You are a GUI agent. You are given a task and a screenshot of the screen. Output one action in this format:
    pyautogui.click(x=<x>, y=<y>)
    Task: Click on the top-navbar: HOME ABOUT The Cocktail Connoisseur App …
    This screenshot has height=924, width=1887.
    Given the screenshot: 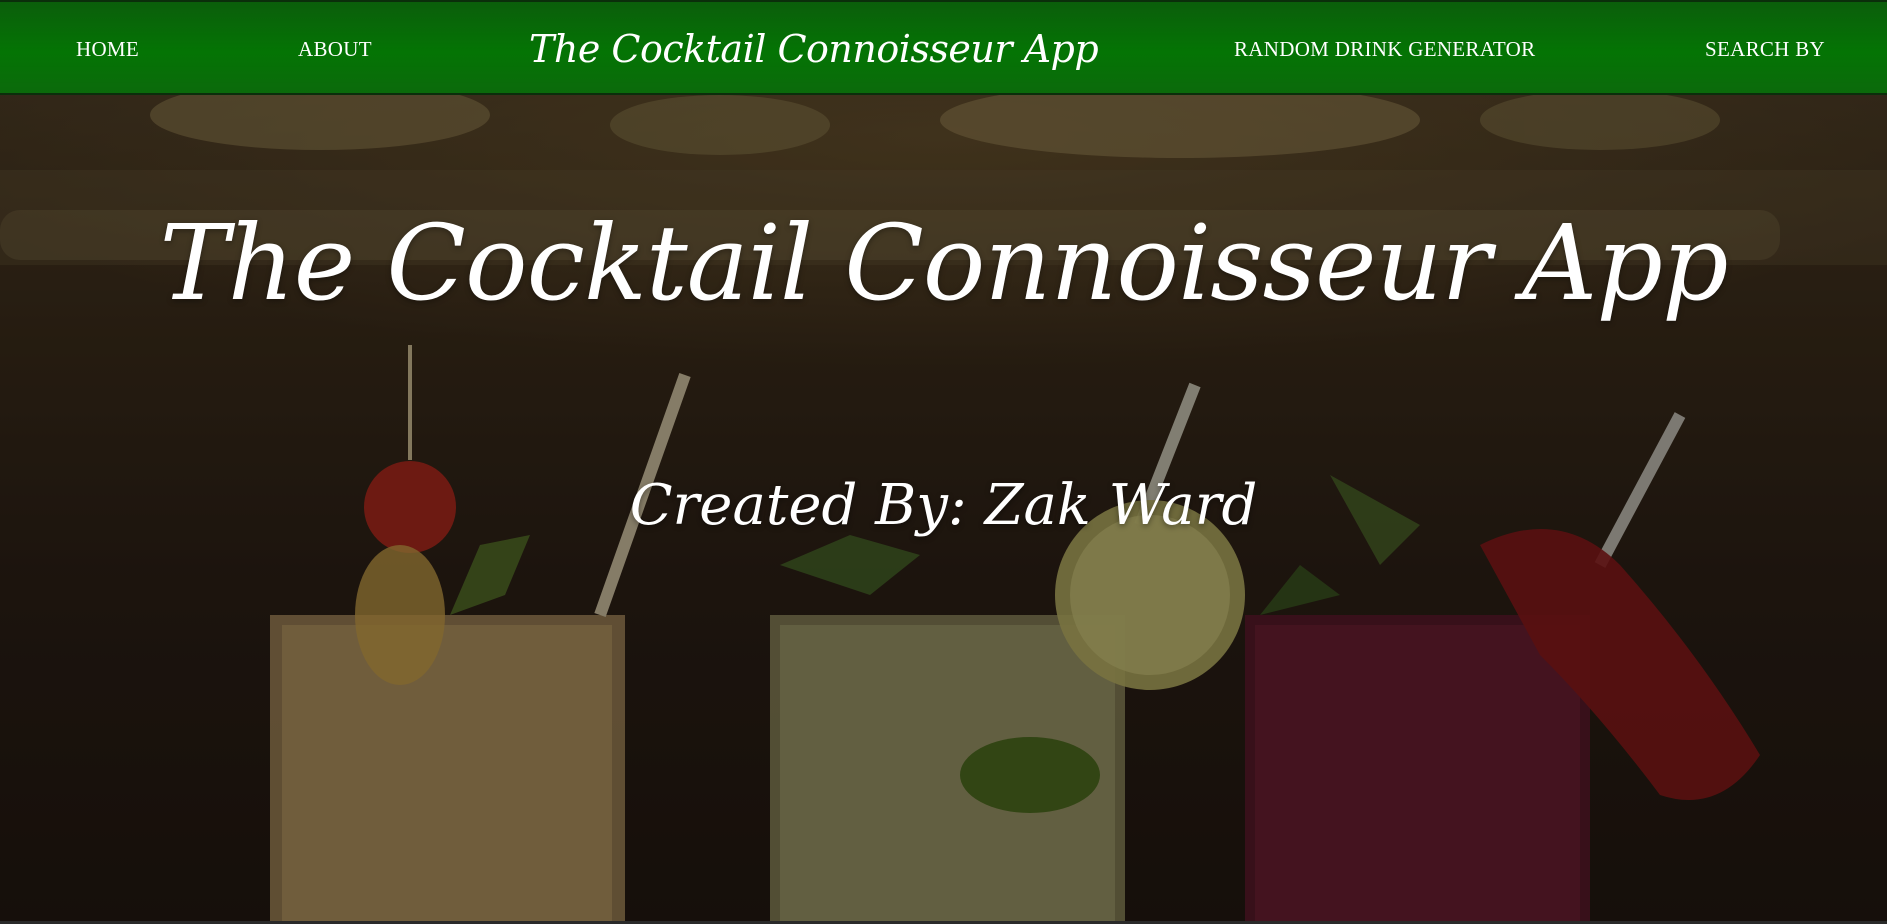 What is the action you would take?
    pyautogui.click(x=943, y=47)
    